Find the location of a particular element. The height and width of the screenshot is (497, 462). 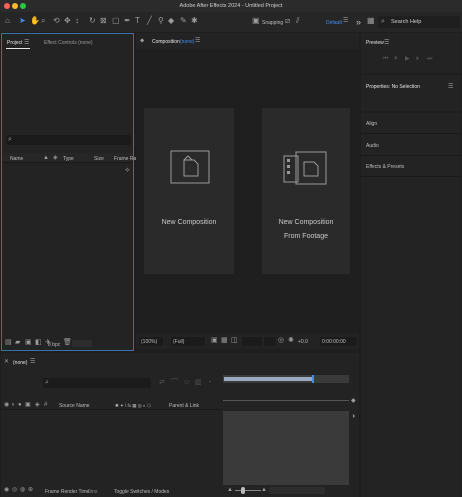

search-help-input: ⌕ Search Help is located at coordinates (419, 22).